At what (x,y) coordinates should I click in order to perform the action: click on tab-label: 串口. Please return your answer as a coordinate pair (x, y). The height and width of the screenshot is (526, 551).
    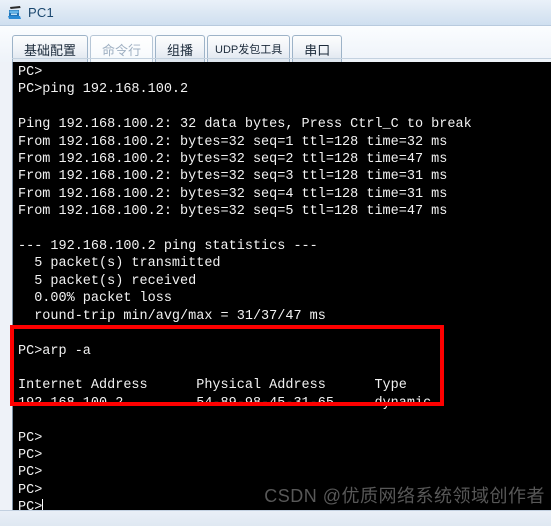
    Looking at the image, I should click on (317, 50).